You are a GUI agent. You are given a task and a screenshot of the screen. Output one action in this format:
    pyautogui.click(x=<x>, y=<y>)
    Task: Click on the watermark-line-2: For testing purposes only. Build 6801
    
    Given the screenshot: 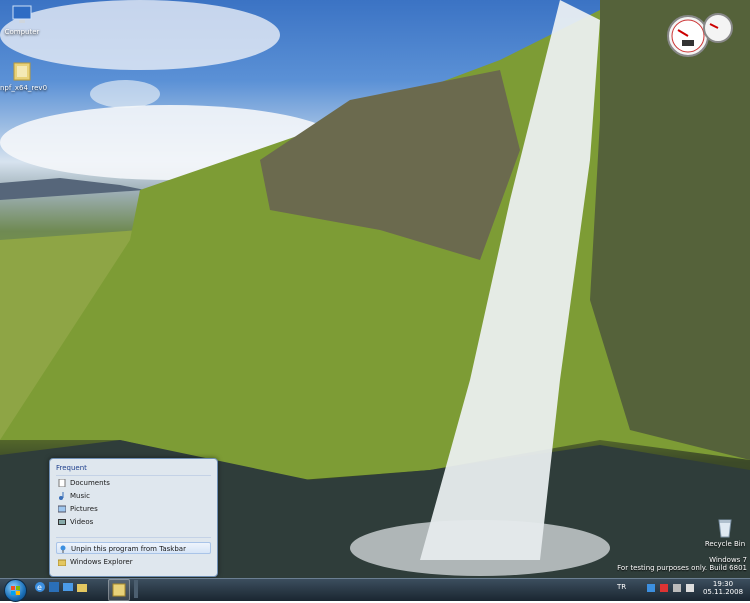 What is the action you would take?
    pyautogui.click(x=682, y=568)
    